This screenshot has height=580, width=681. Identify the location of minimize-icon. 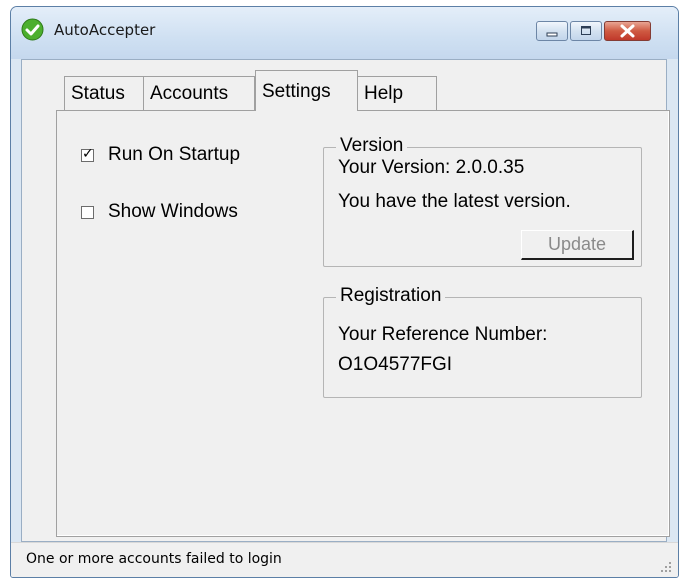
(552, 34).